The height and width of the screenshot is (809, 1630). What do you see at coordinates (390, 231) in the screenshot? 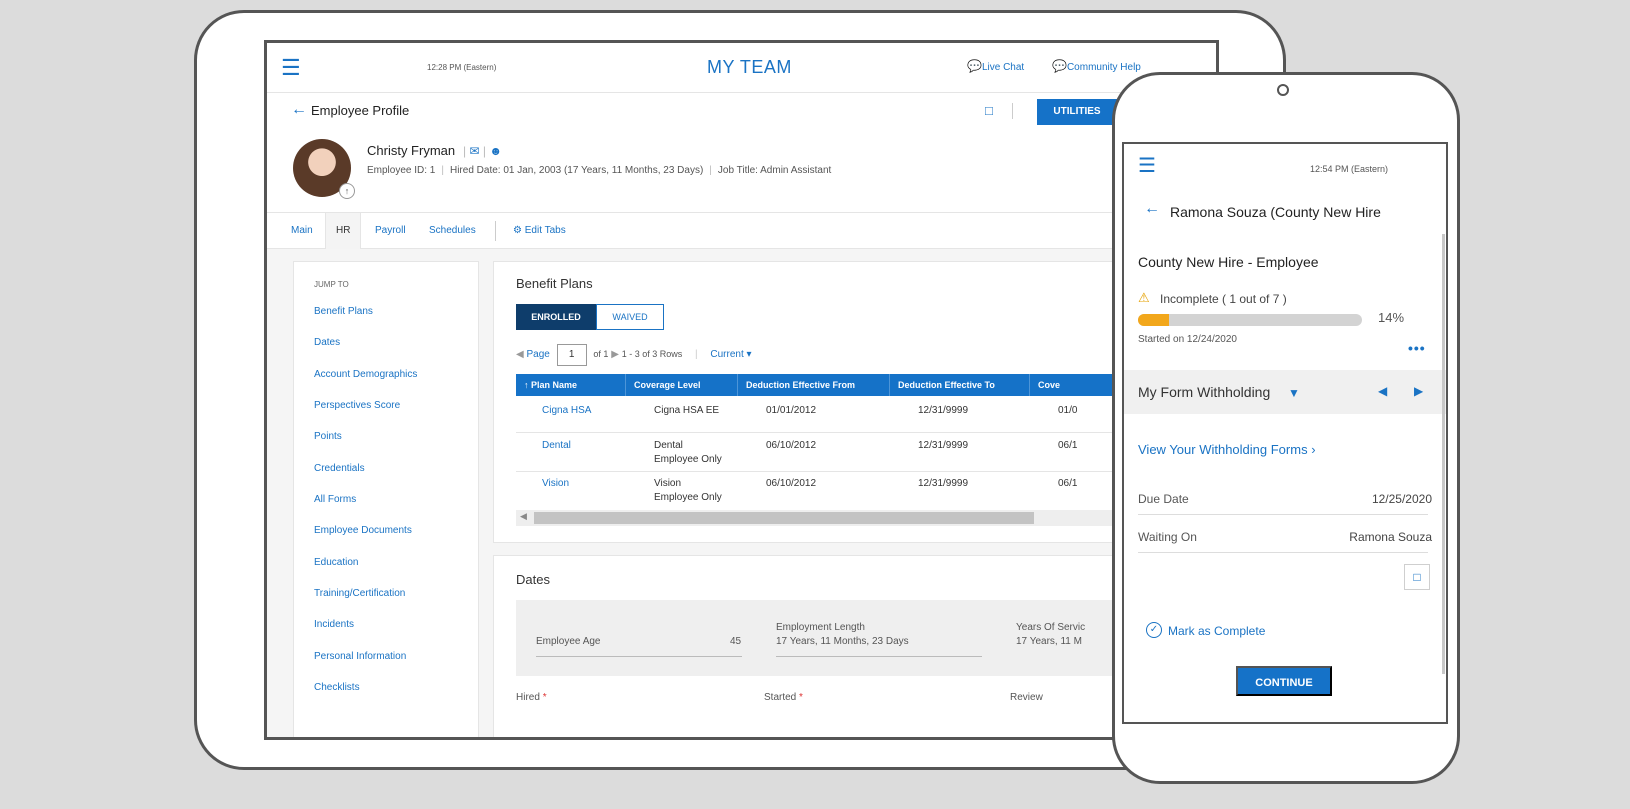
I see `tab-payroll: Payroll` at bounding box center [390, 231].